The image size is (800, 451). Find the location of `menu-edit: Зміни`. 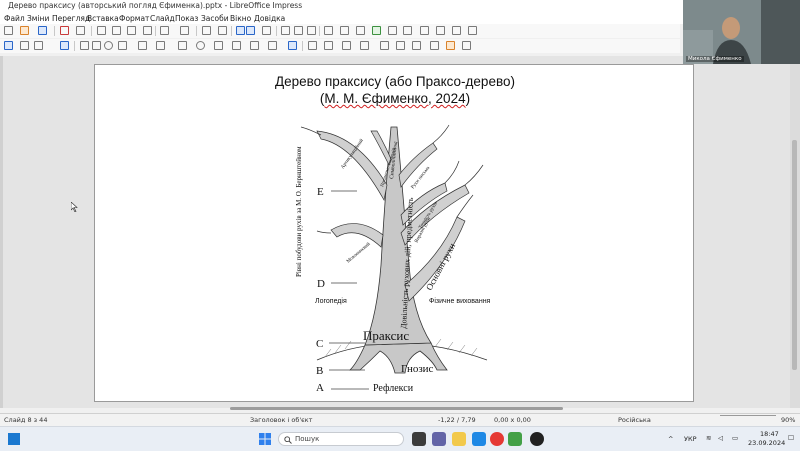

menu-edit: Зміни is located at coordinates (38, 18).